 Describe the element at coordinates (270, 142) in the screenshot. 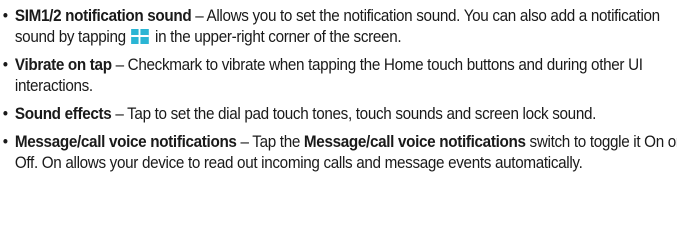

I see `description-text: – Tap the` at that location.